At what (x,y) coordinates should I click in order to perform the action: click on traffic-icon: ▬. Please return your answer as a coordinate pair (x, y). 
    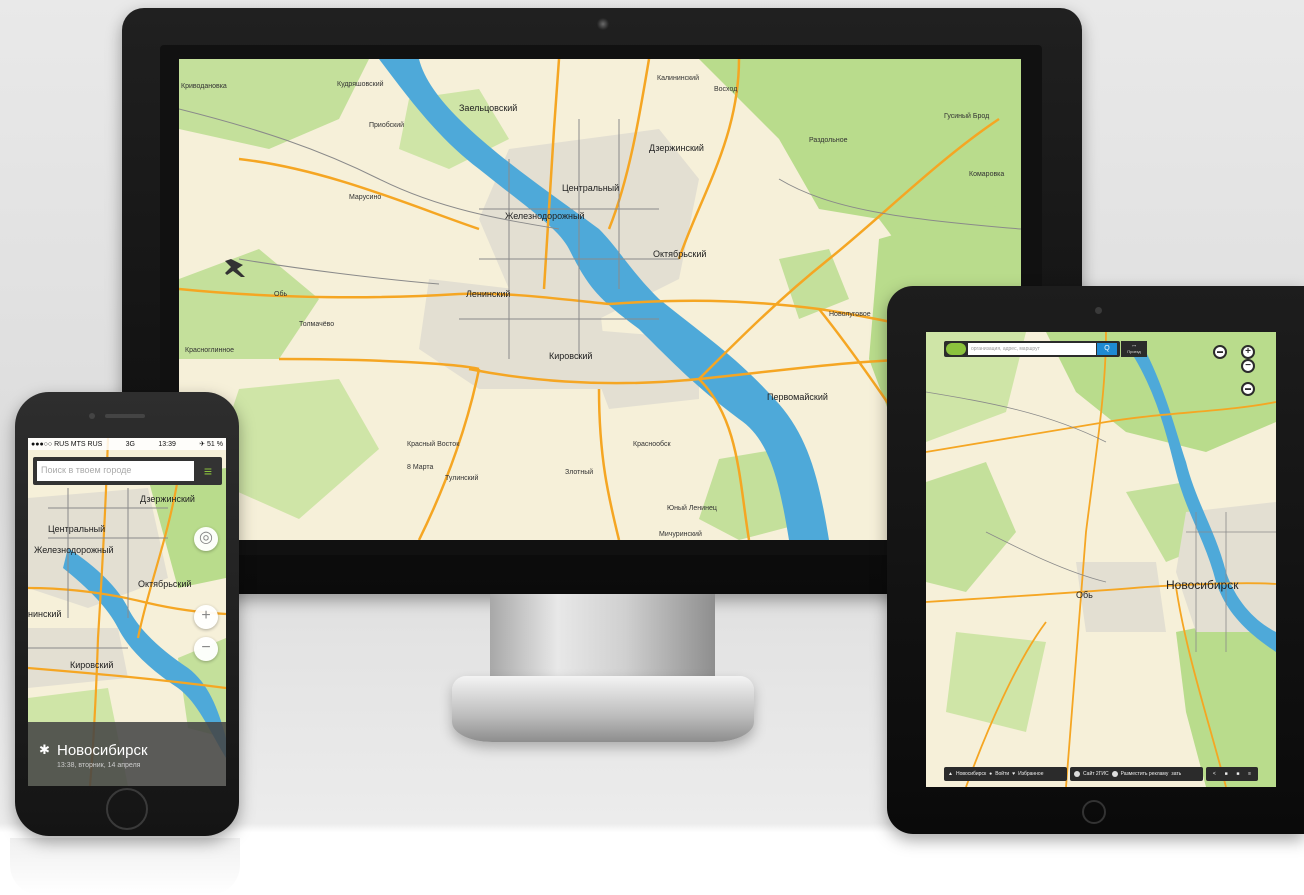
    Looking at the image, I should click on (1220, 352).